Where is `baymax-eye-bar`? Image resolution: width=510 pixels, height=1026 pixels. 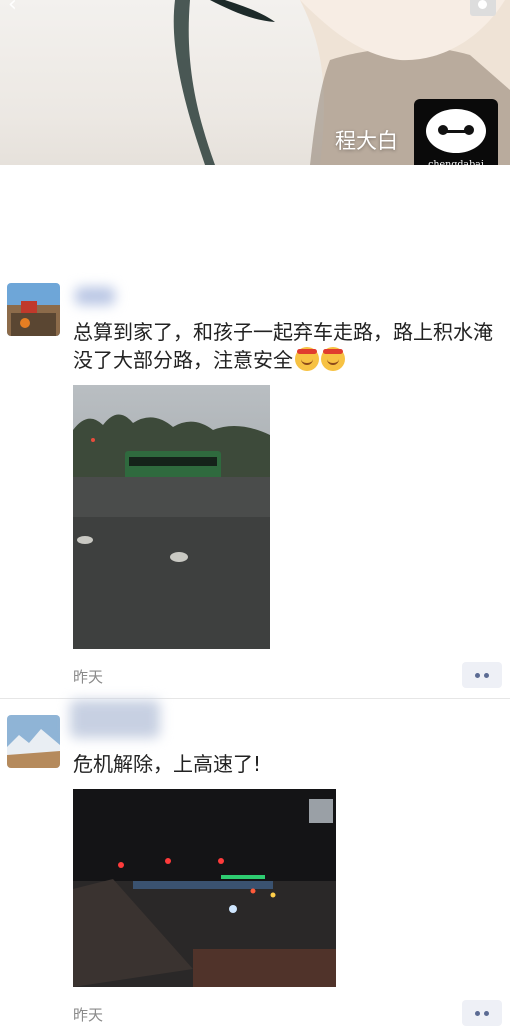 baymax-eye-bar is located at coordinates (456, 131).